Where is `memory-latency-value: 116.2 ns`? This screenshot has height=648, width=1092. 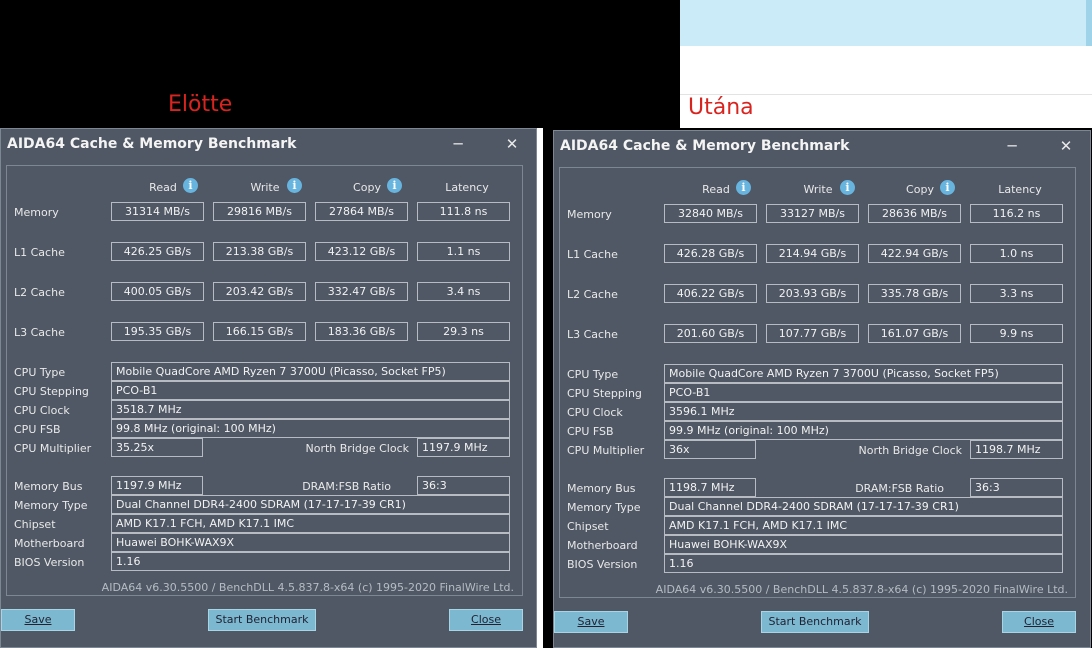
memory-latency-value: 116.2 ns is located at coordinates (1016, 213).